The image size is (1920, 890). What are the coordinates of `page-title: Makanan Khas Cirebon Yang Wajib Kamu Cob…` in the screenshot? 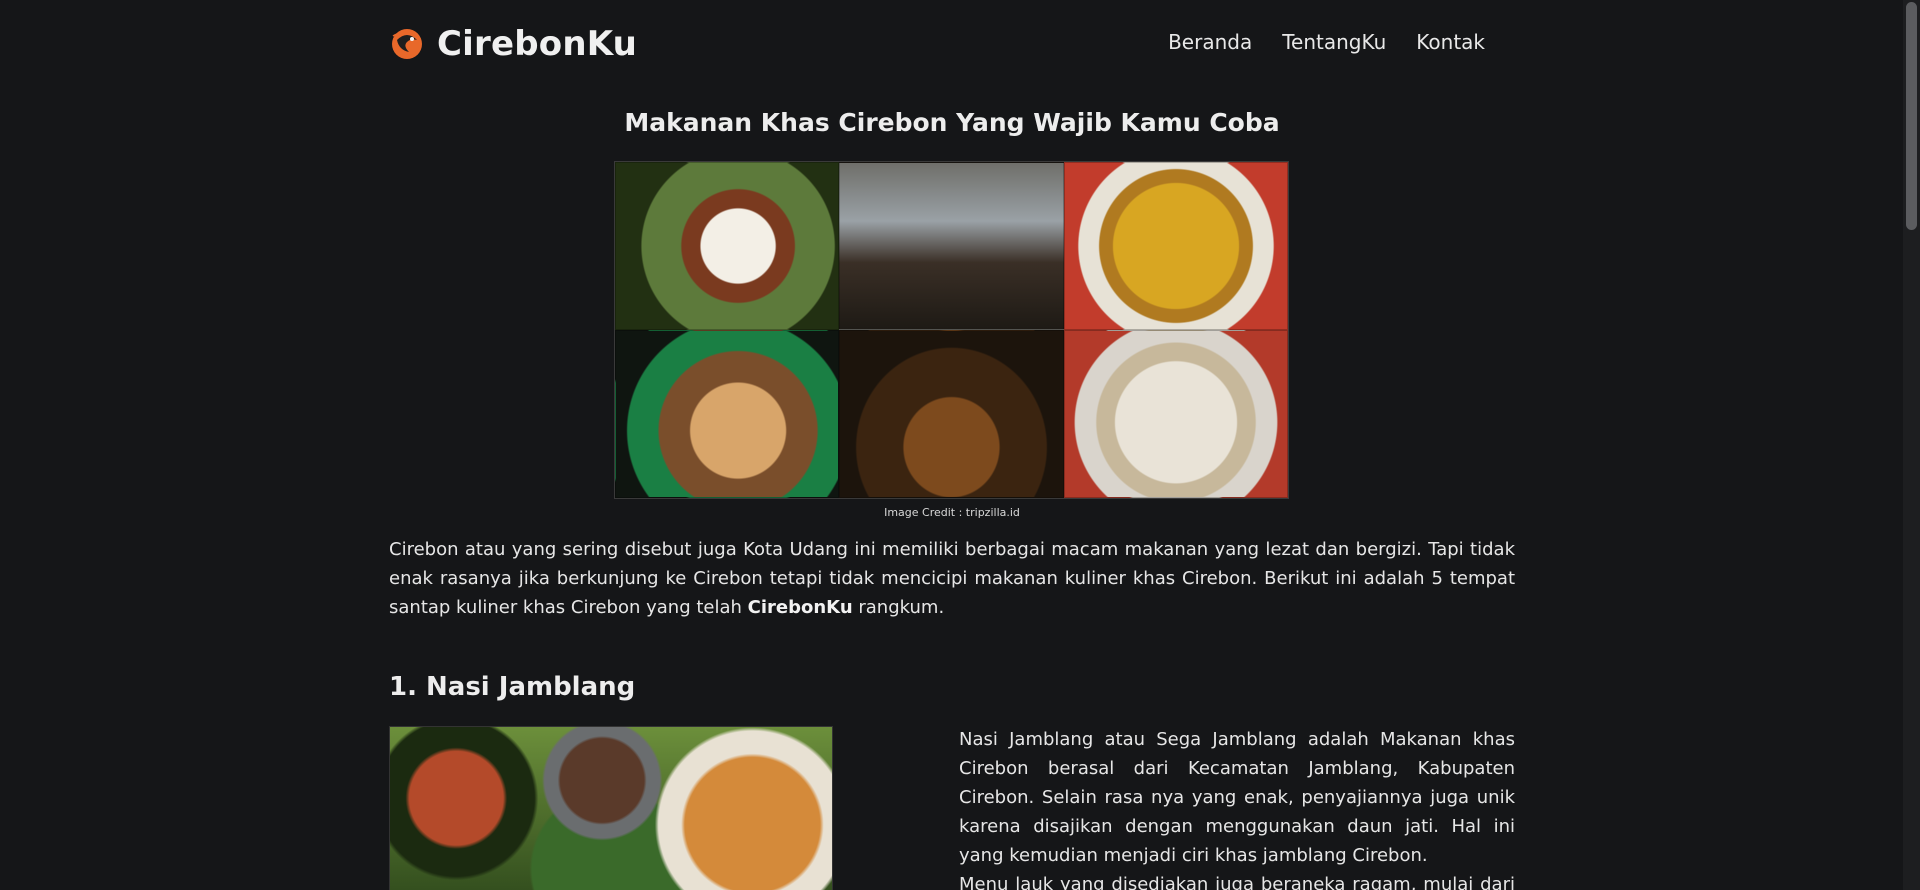 It's located at (952, 122).